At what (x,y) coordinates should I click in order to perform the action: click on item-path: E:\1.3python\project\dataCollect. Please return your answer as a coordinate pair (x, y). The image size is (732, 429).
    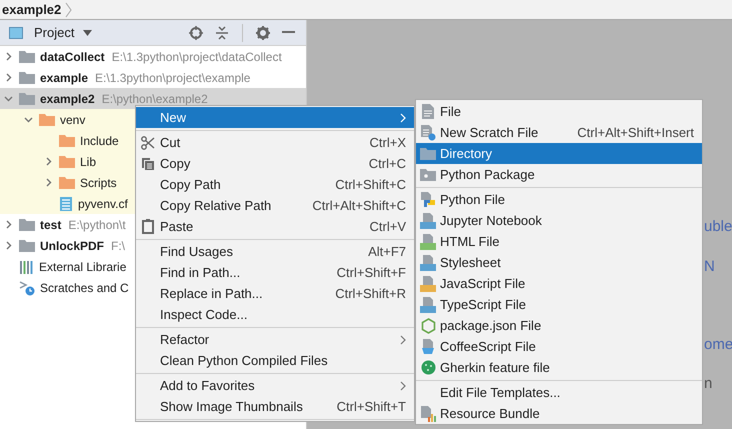
    Looking at the image, I should click on (197, 57).